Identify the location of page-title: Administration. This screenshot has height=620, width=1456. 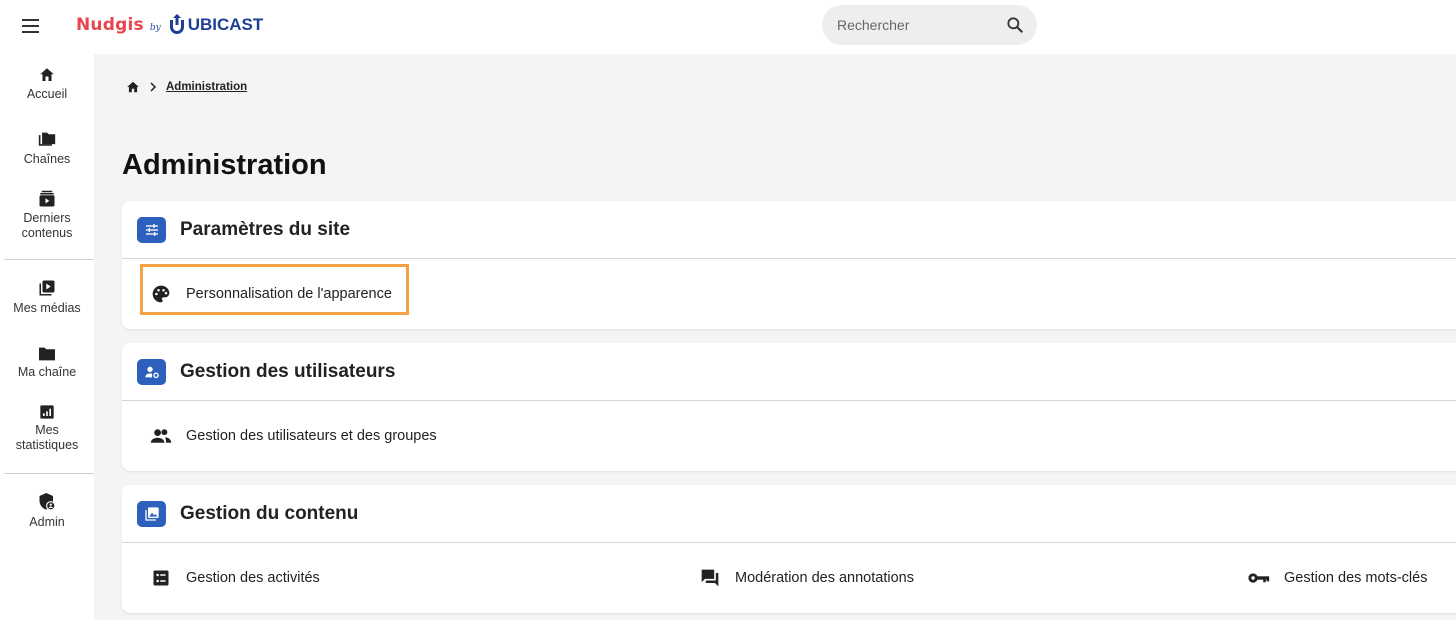
(224, 165).